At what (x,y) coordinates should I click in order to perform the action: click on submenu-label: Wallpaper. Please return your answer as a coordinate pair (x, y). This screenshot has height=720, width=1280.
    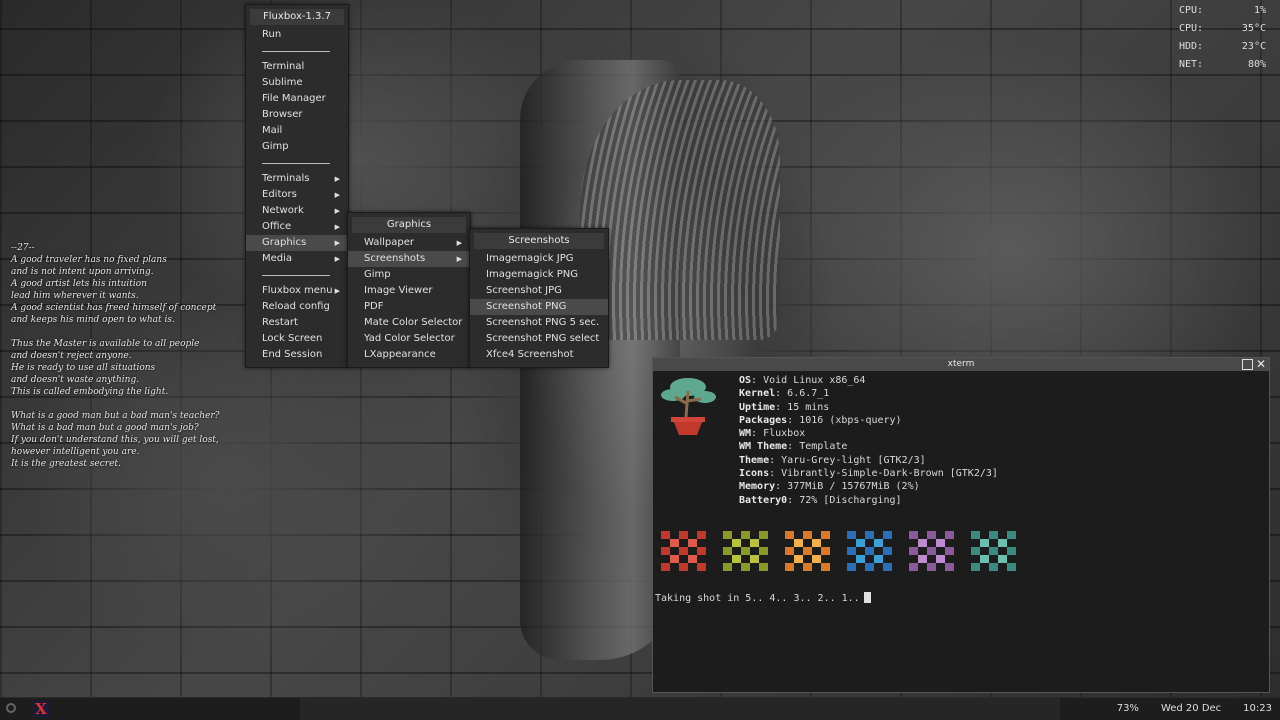
    Looking at the image, I should click on (389, 242).